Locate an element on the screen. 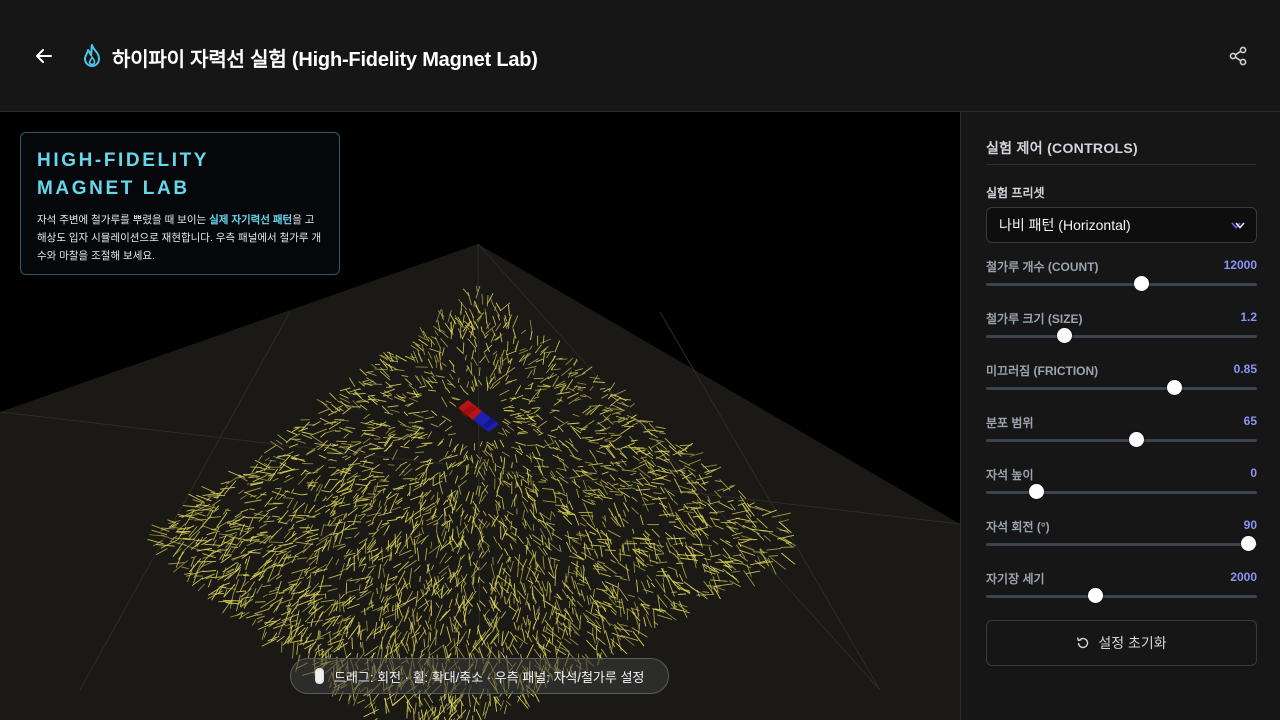 The height and width of the screenshot is (720, 1280). slider-value: 65 is located at coordinates (1250, 421).